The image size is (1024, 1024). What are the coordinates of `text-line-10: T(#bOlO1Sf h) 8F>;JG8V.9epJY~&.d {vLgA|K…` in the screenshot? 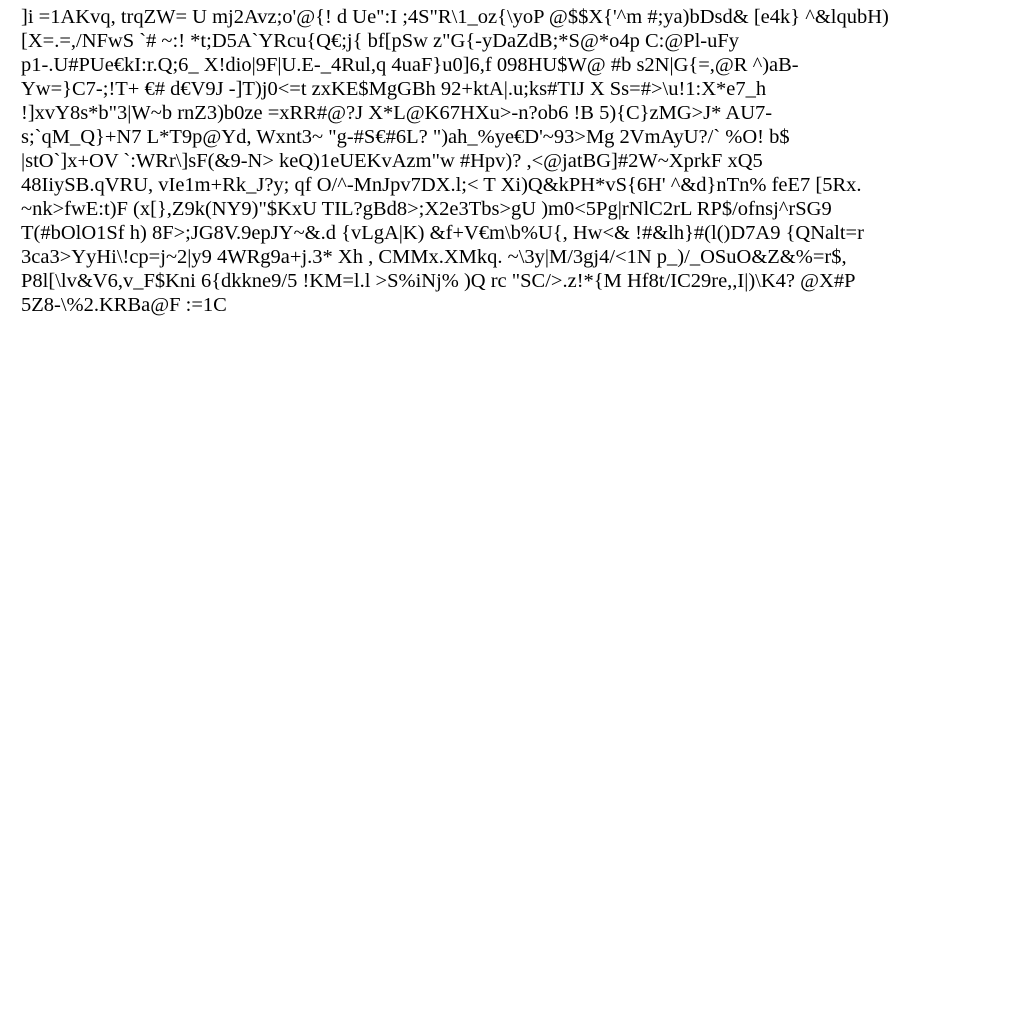 It's located at (442, 233).